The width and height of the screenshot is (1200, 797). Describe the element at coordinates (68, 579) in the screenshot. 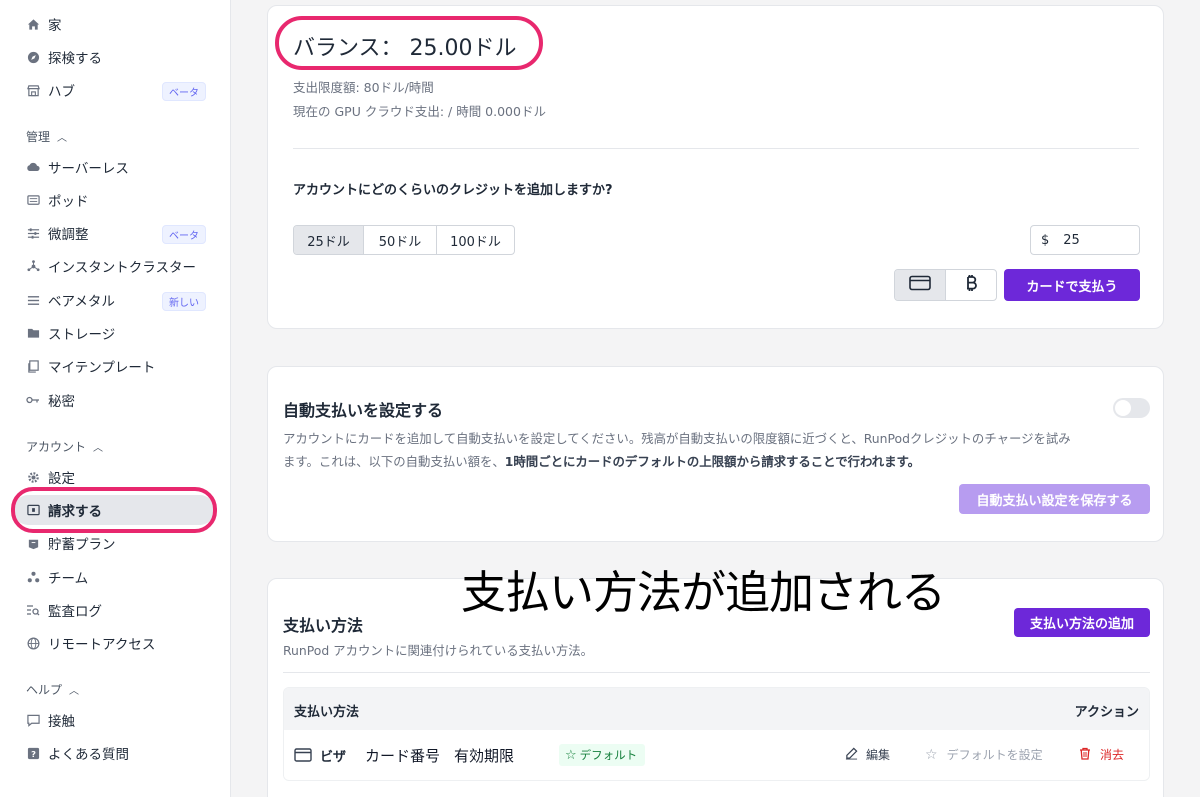

I see `sidebar-item-label: チーム` at that location.